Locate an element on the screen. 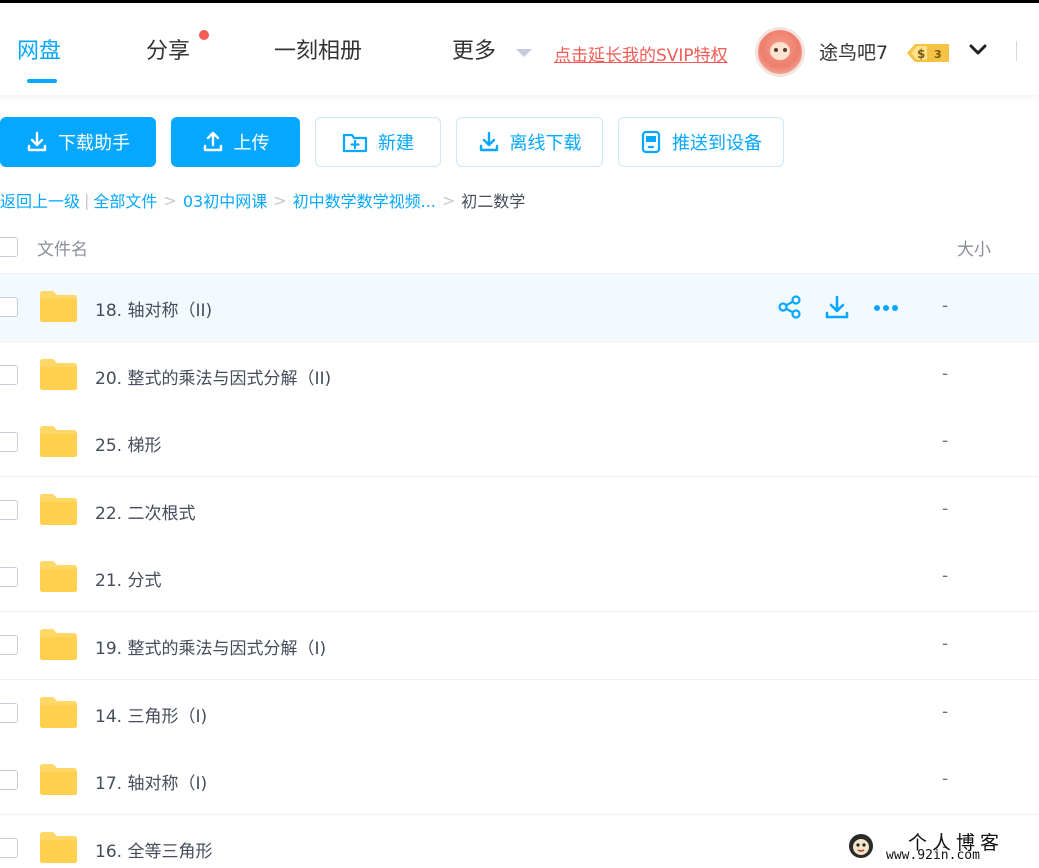  push-to-device-button: 推送到设备 is located at coordinates (701, 142).